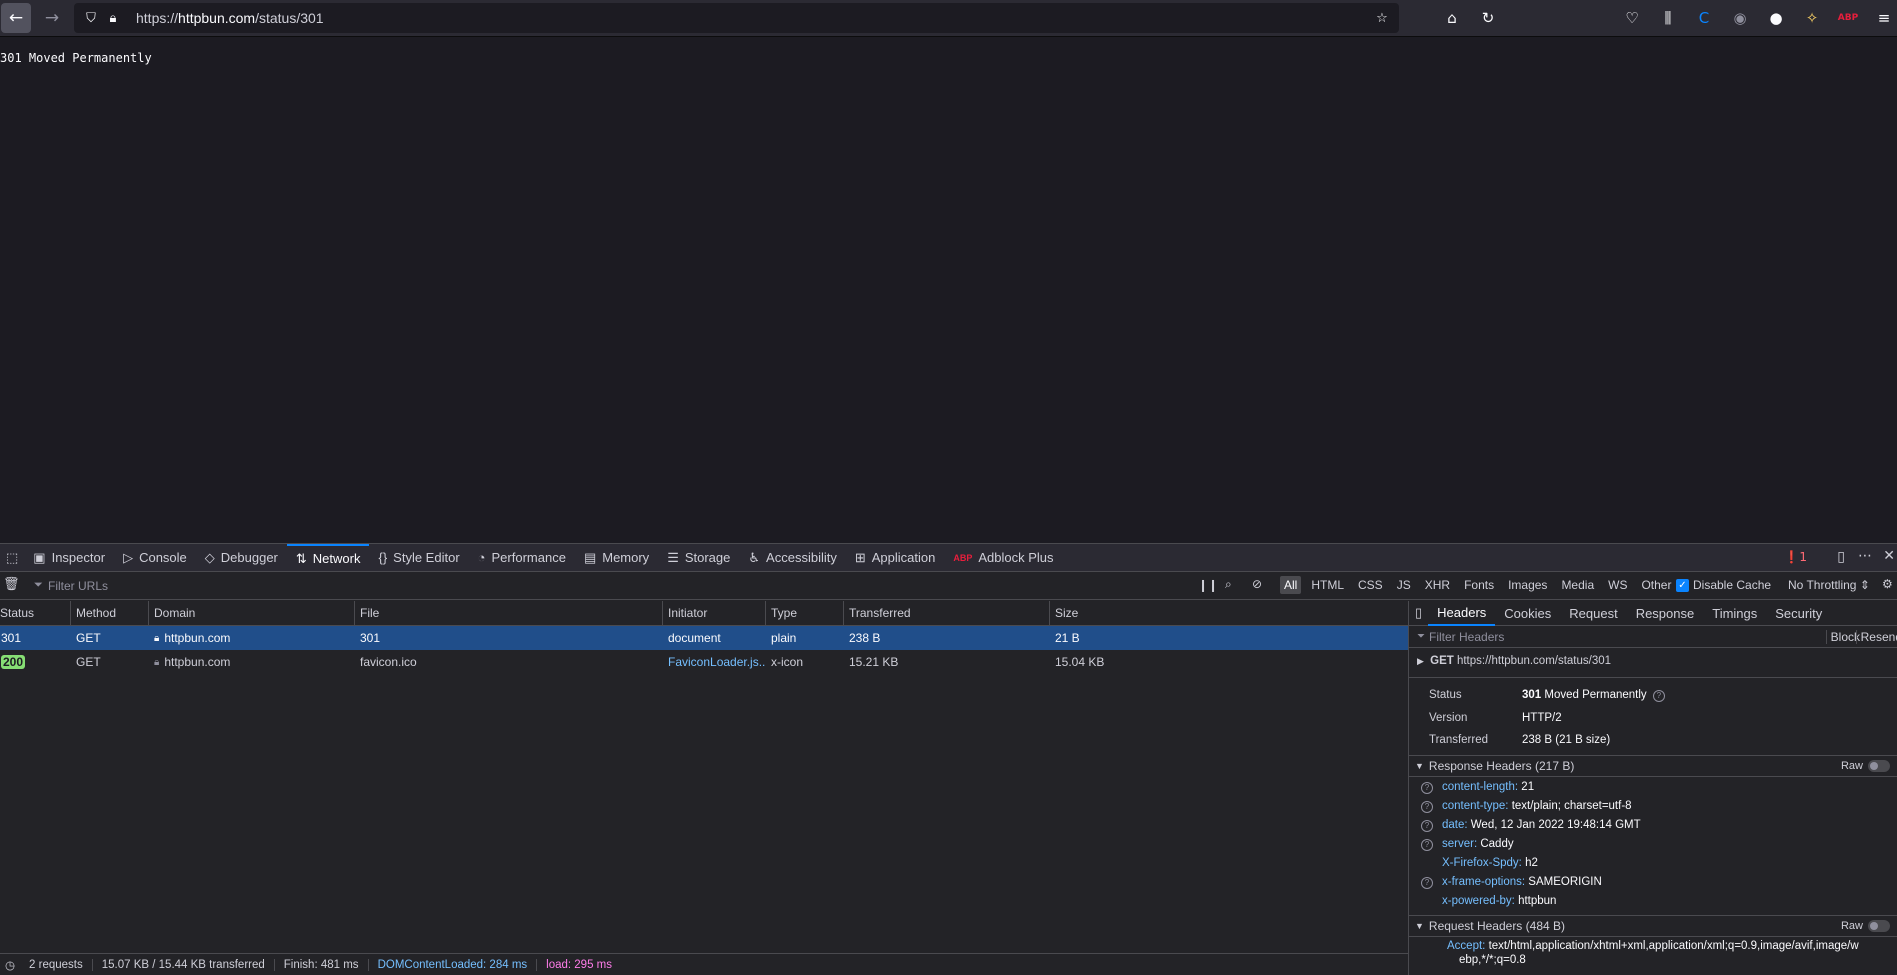 The height and width of the screenshot is (975, 1897). Describe the element at coordinates (1653, 677) in the screenshot. I see `divider` at that location.